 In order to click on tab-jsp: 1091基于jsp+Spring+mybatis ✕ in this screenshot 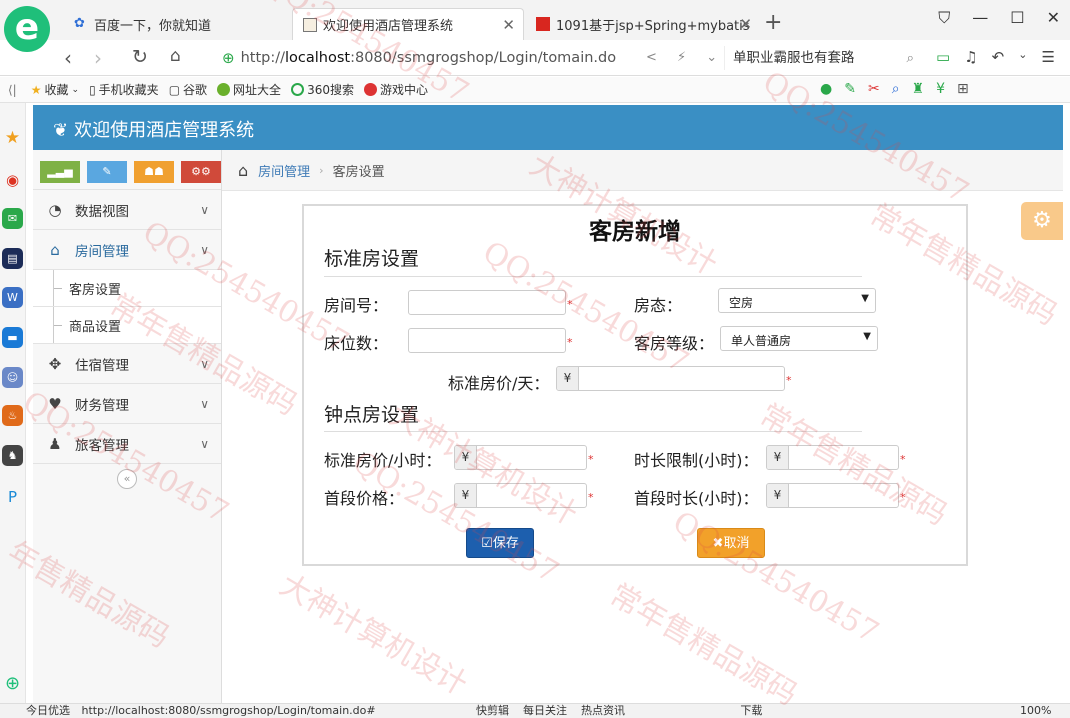, I will do `click(643, 24)`.